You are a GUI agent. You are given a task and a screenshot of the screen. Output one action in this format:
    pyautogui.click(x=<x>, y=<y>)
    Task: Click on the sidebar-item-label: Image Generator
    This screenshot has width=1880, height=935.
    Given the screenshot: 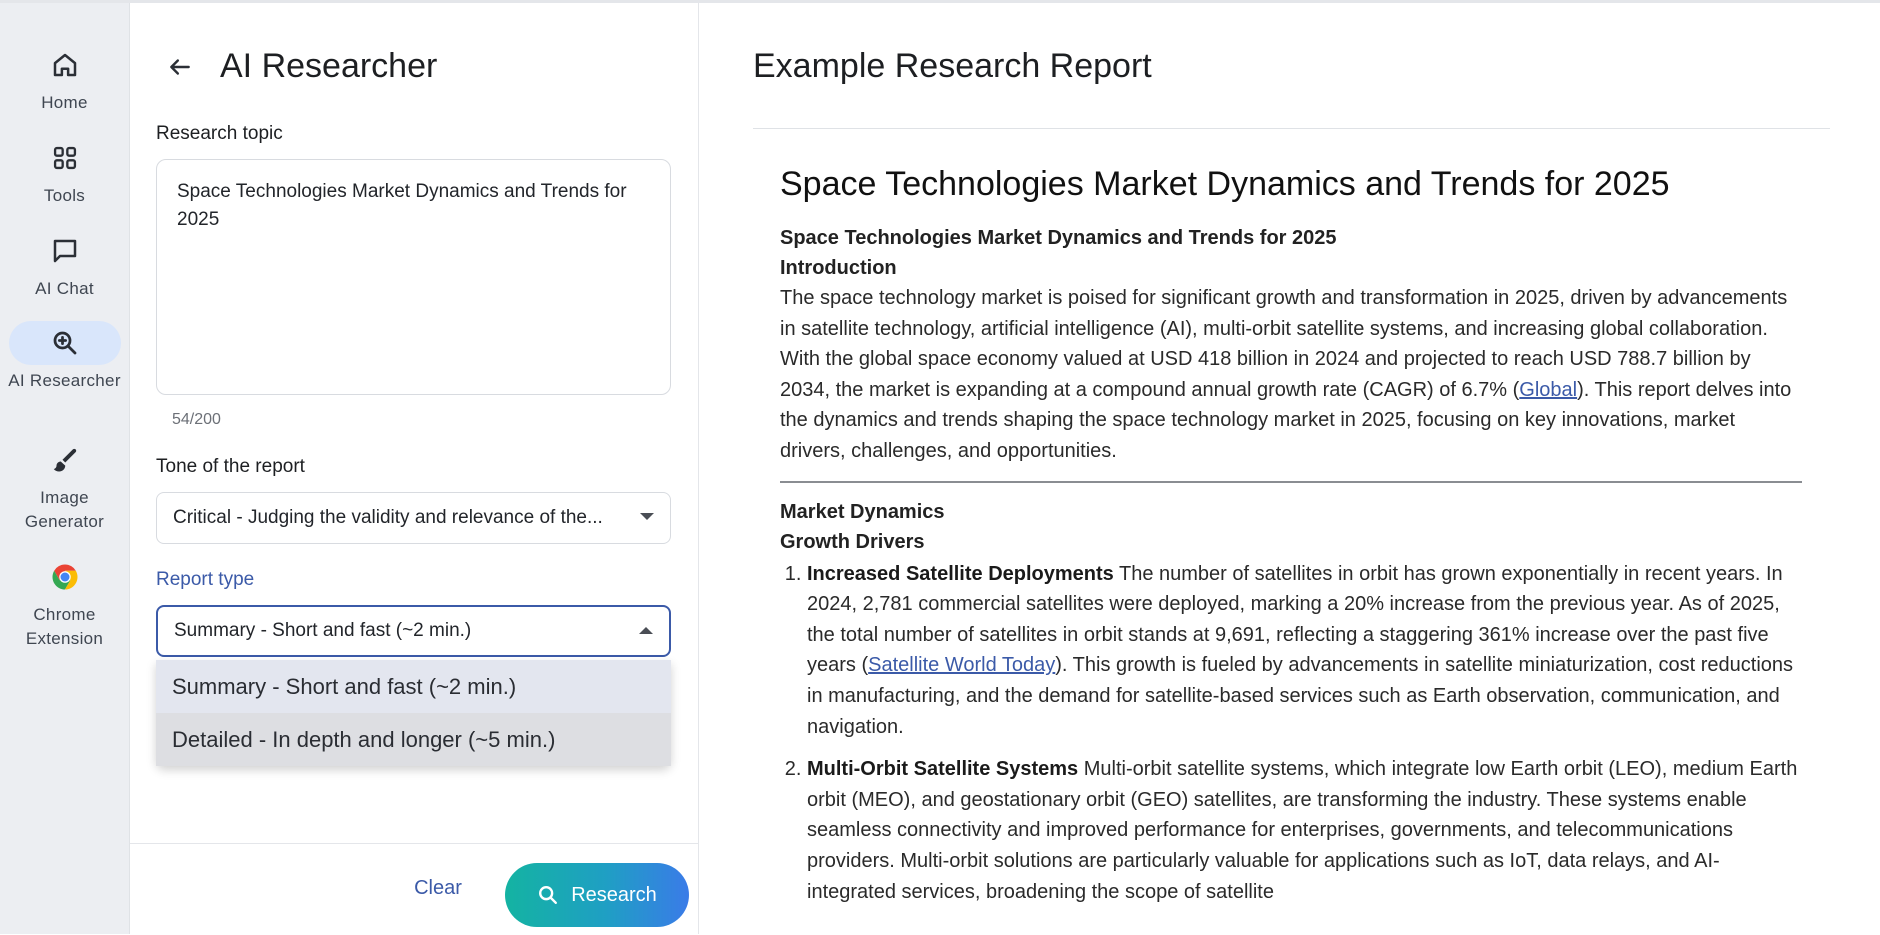 What is the action you would take?
    pyautogui.click(x=64, y=509)
    